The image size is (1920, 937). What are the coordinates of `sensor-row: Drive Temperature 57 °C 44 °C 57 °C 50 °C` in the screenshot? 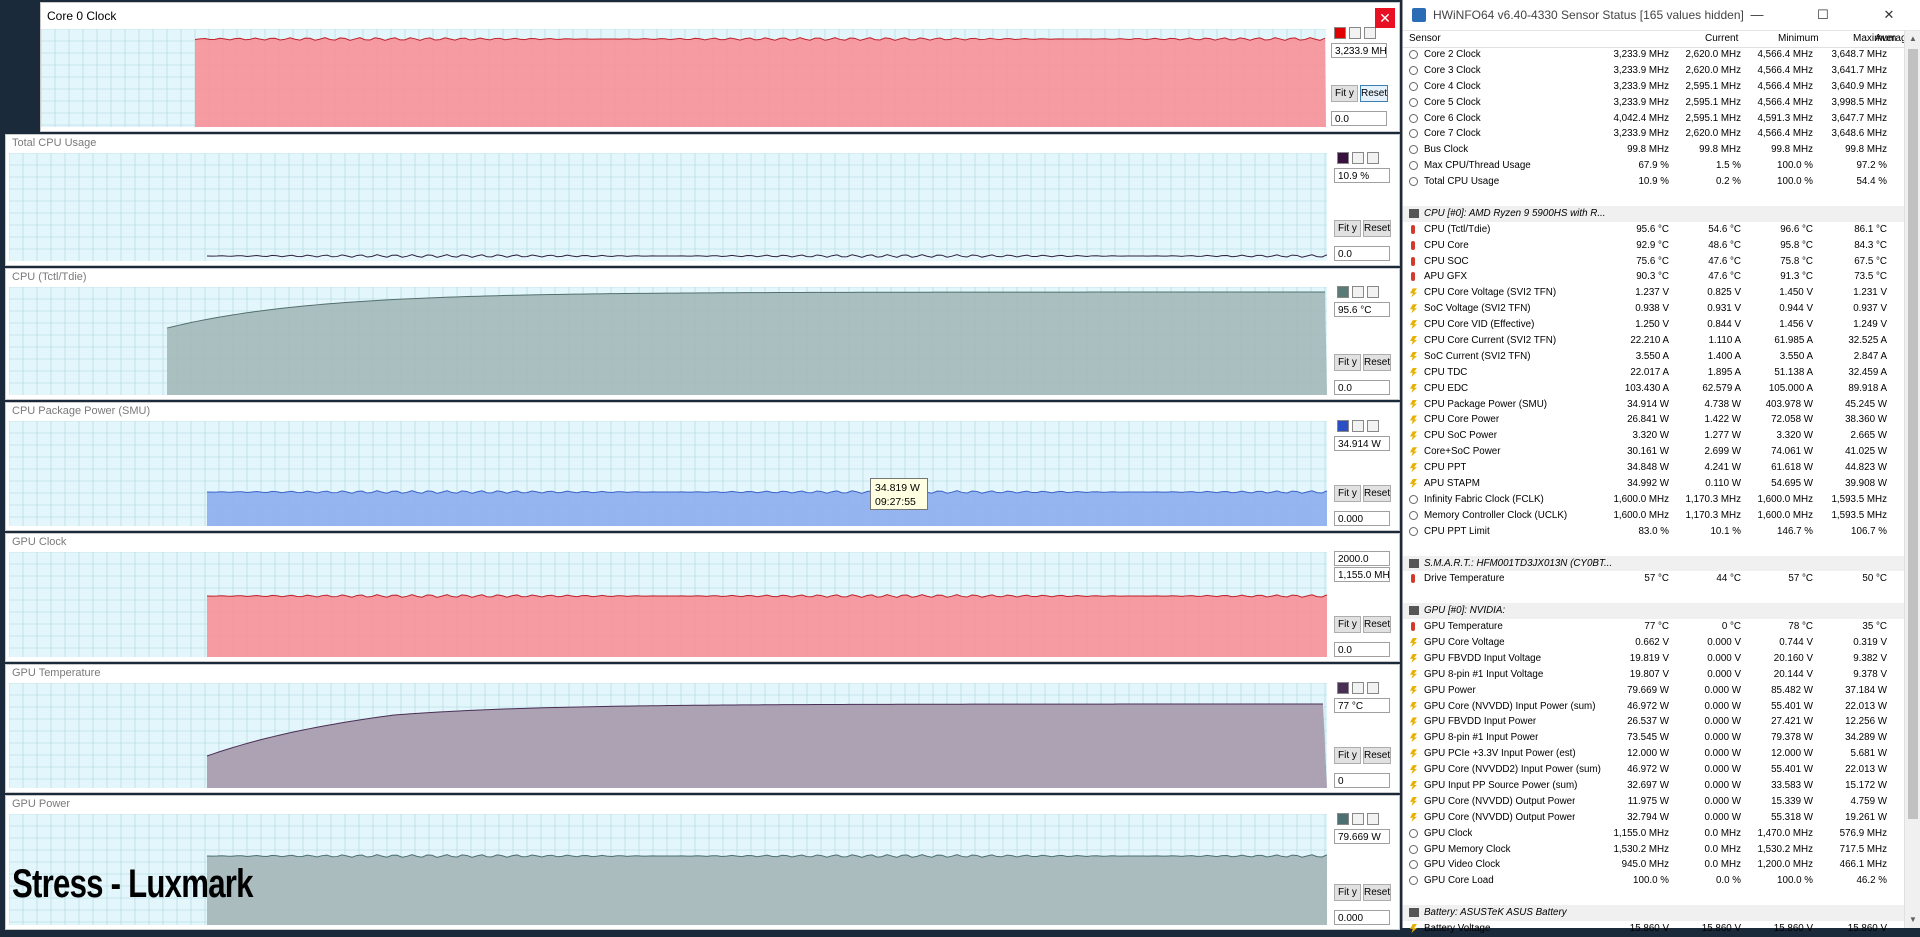 It's located at (1654, 579).